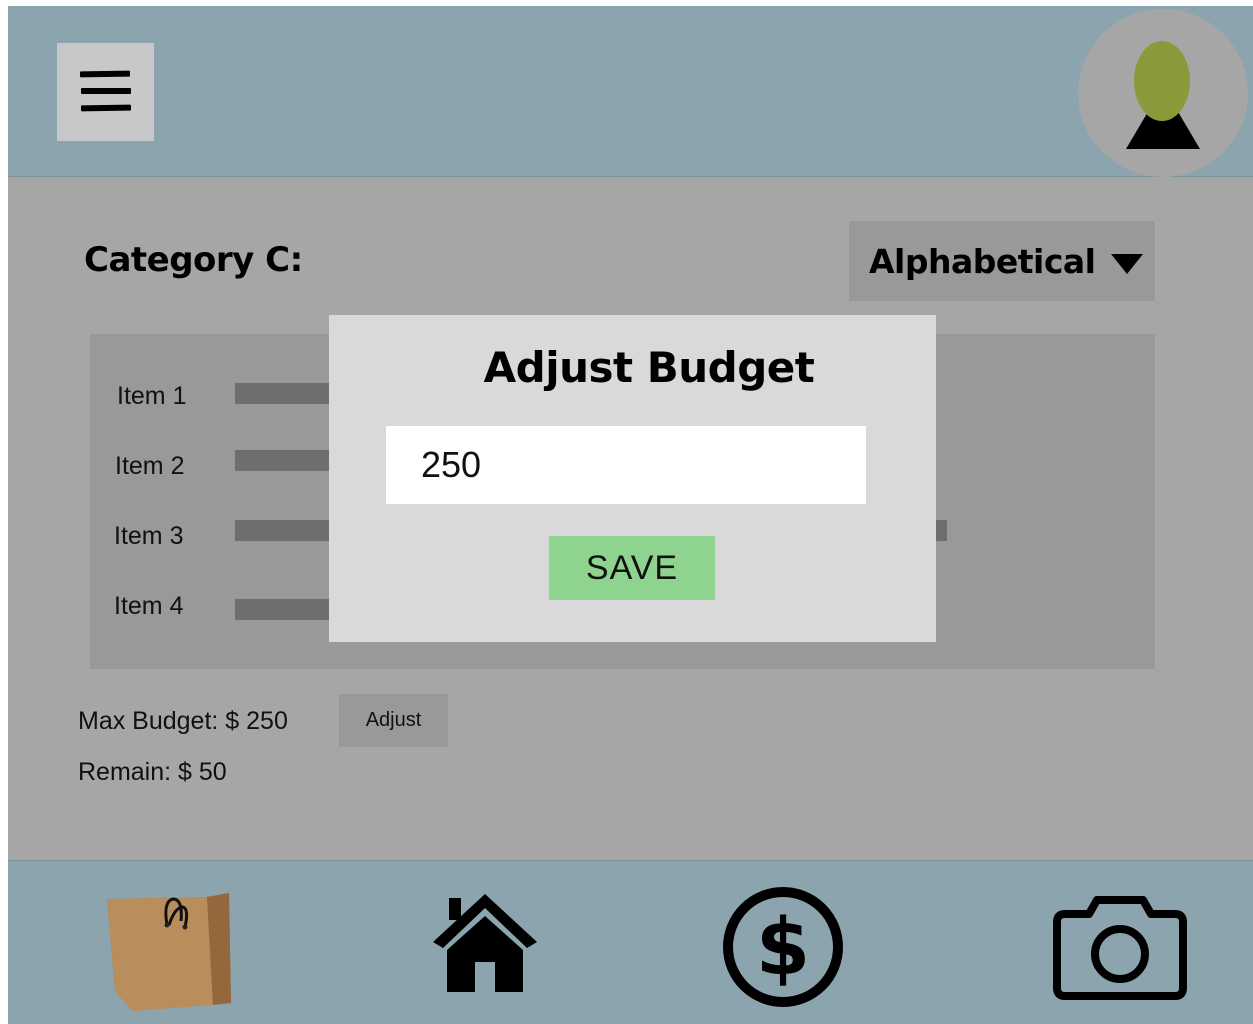 The image size is (1253, 1024). I want to click on camera-icon, so click(1120, 948).